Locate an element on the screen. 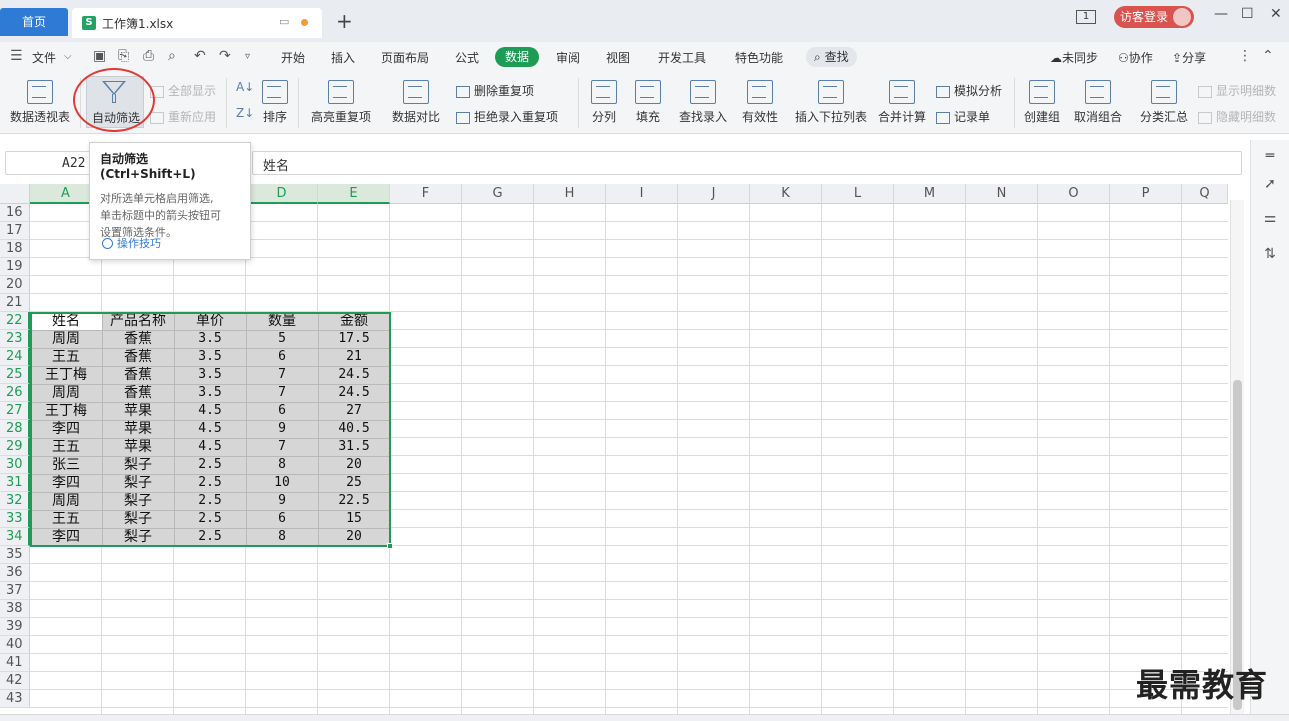 The height and width of the screenshot is (721, 1289). row-header-36: 36 is located at coordinates (15, 573).